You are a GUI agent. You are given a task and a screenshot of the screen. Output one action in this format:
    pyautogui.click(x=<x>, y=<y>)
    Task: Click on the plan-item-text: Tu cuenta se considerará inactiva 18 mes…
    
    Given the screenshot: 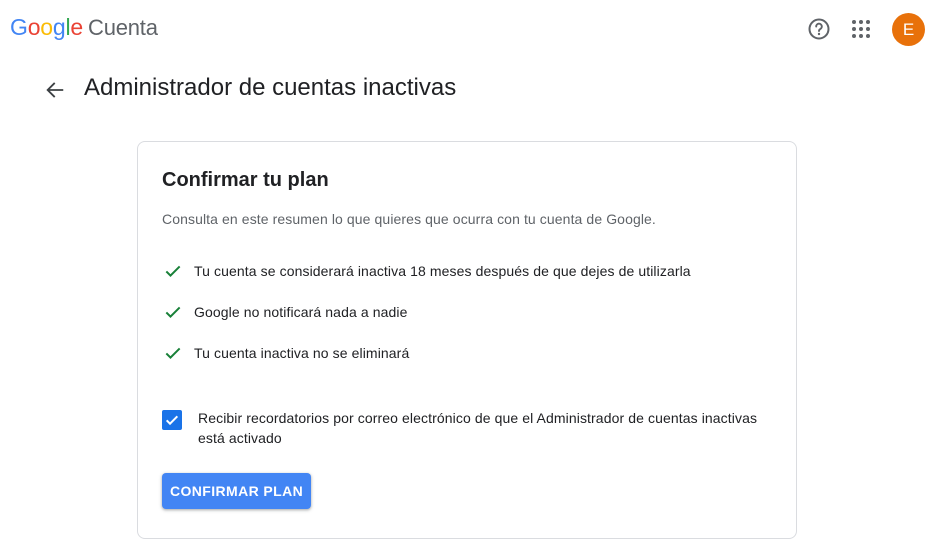 What is the action you would take?
    pyautogui.click(x=442, y=271)
    